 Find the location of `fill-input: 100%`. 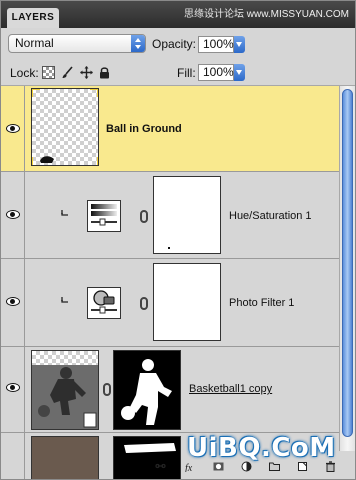

fill-input: 100% is located at coordinates (216, 72).